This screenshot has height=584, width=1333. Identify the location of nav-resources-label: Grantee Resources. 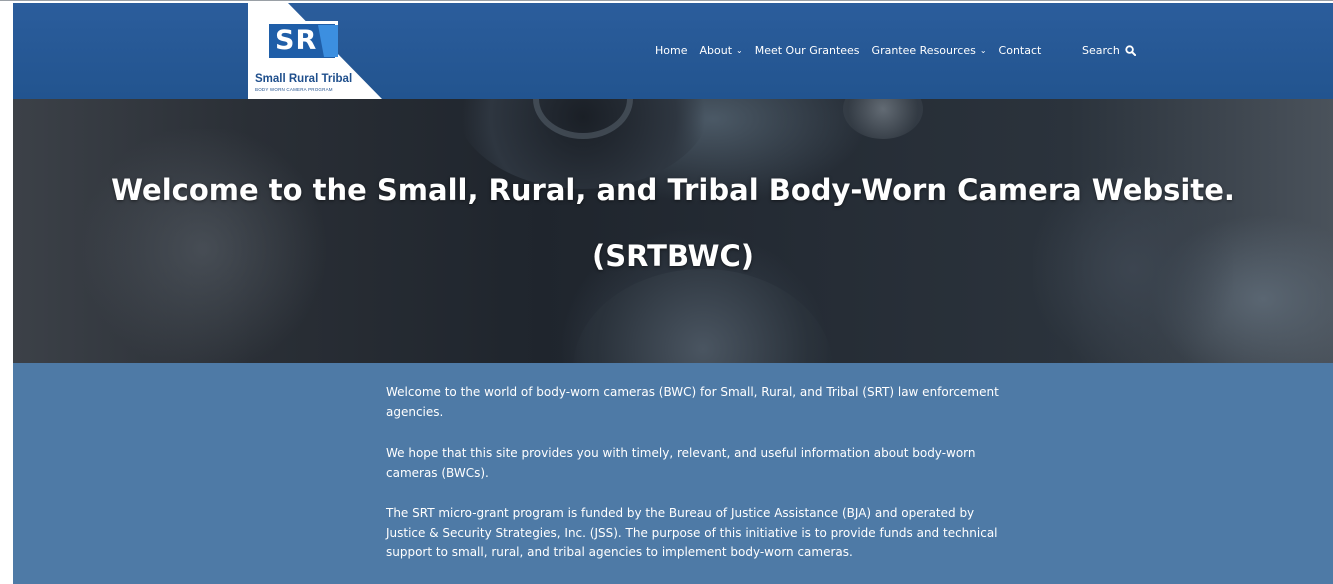
(923, 50).